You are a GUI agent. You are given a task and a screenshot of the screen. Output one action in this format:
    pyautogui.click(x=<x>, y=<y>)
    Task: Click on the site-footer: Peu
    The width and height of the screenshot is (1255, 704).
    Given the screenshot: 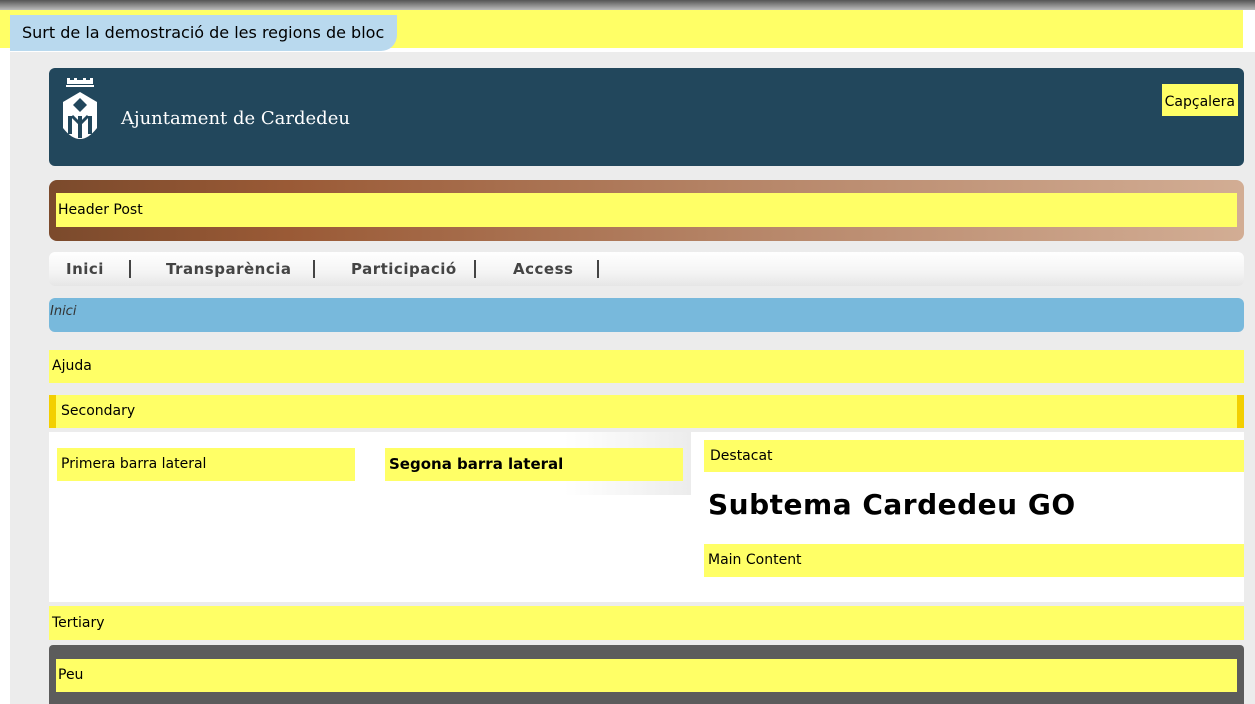 What is the action you would take?
    pyautogui.click(x=646, y=674)
    